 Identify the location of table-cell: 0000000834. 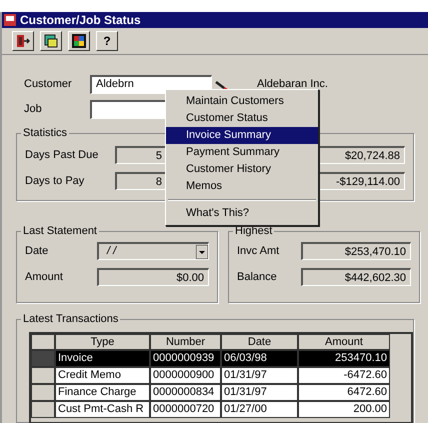
(185, 392).